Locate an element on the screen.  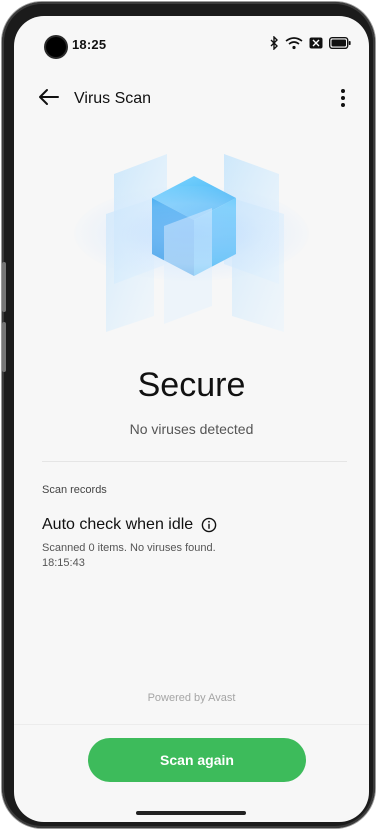
front-camera is located at coordinates (56, 47).